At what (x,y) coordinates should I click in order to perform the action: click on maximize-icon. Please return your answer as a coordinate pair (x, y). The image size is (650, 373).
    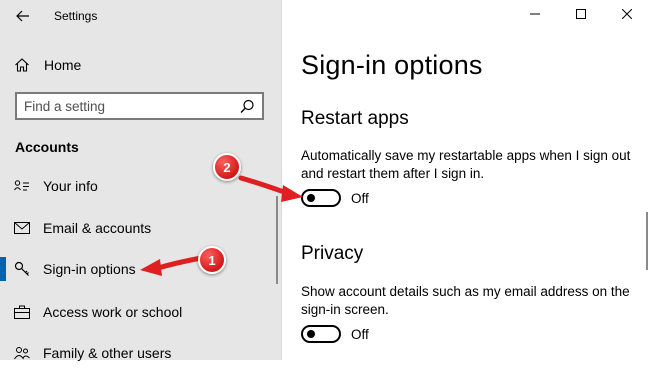
    Looking at the image, I should click on (581, 15).